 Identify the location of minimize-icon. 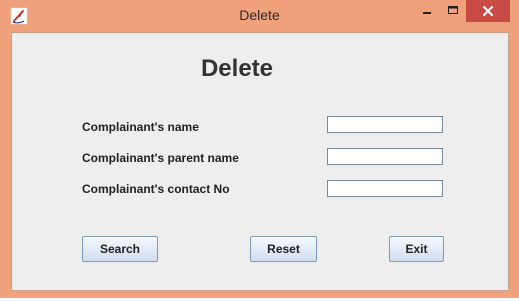
(427, 13).